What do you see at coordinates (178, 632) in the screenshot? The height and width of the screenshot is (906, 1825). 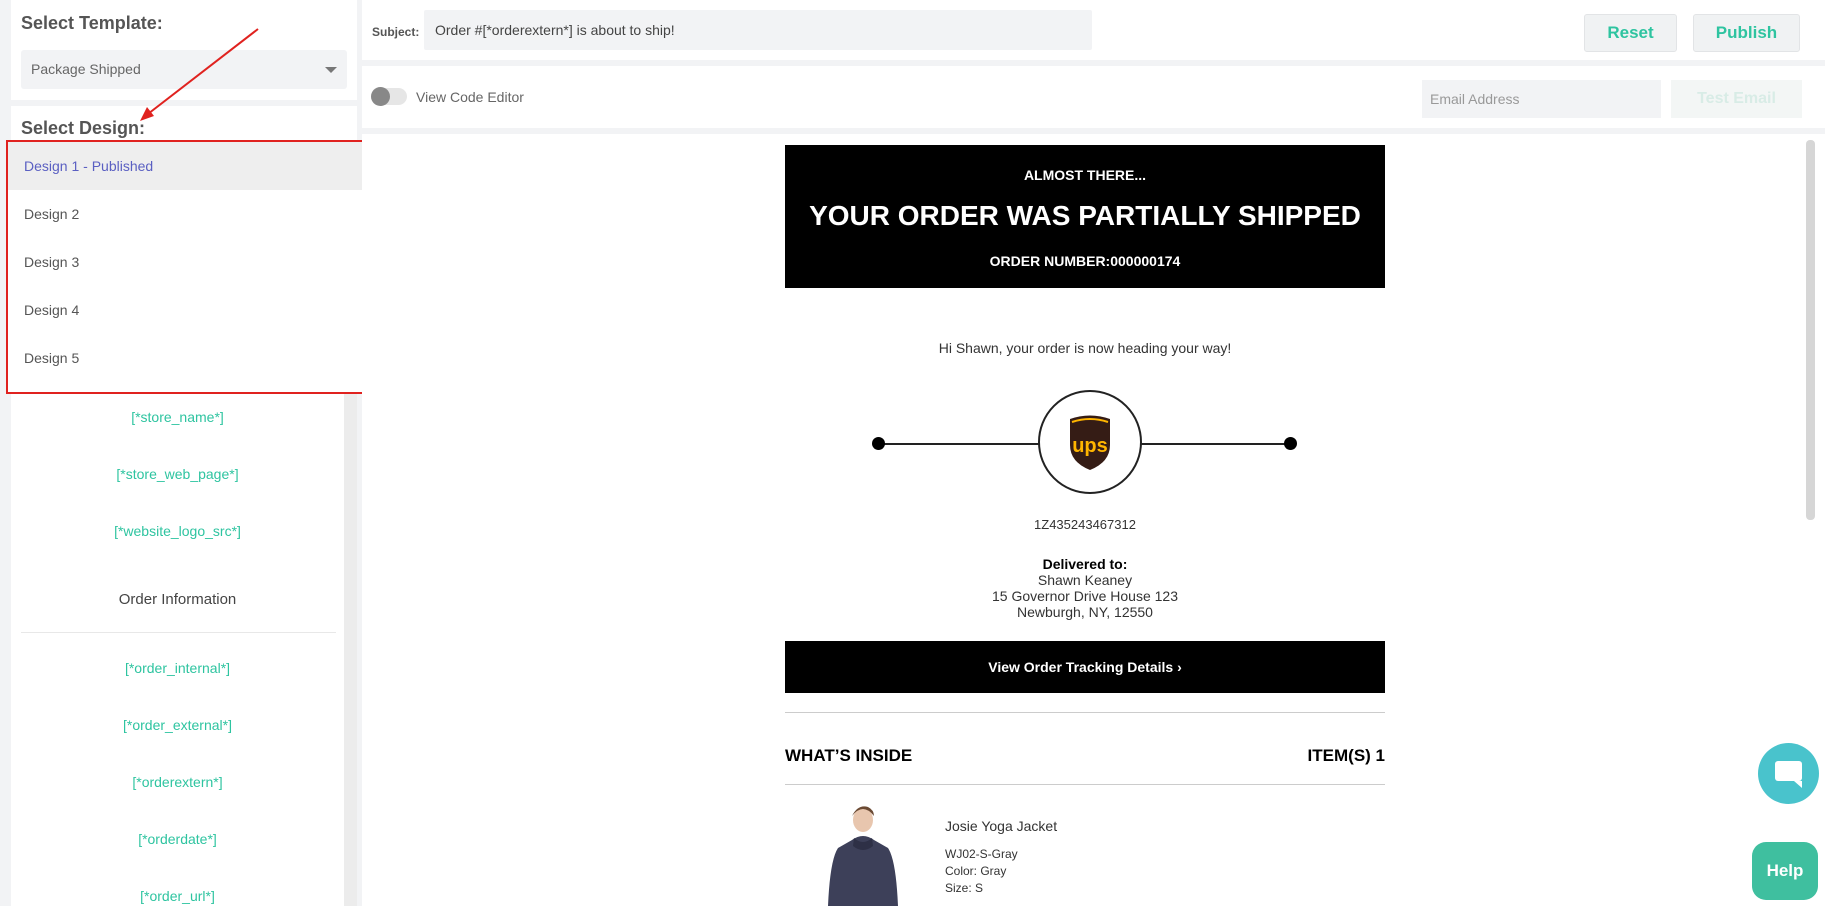 I see `section-divider` at bounding box center [178, 632].